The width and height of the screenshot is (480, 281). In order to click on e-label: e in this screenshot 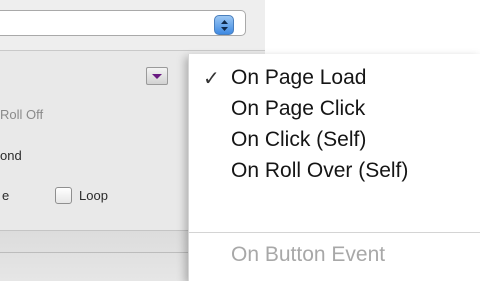, I will do `click(6, 195)`.